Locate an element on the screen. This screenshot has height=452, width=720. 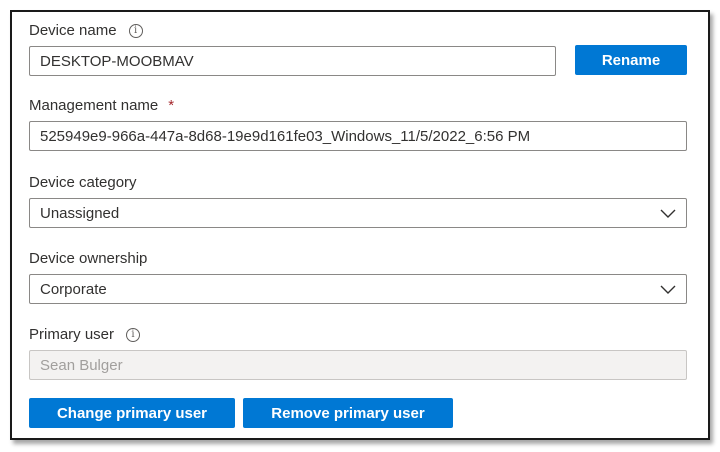
device-name-label-text: Device name is located at coordinates (73, 30).